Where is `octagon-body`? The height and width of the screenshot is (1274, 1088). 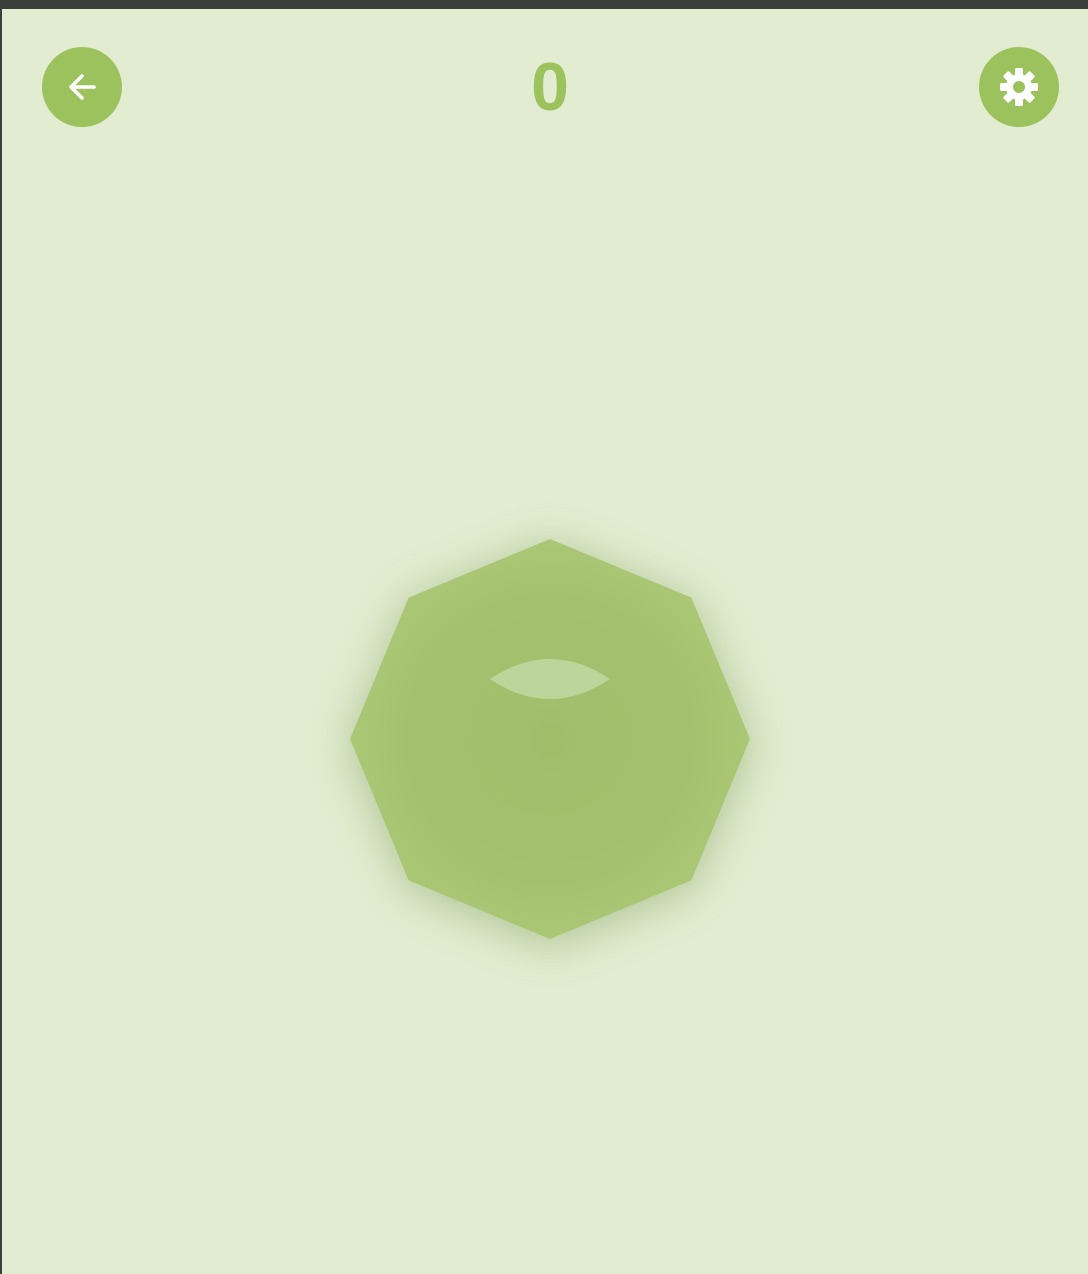
octagon-body is located at coordinates (550, 739).